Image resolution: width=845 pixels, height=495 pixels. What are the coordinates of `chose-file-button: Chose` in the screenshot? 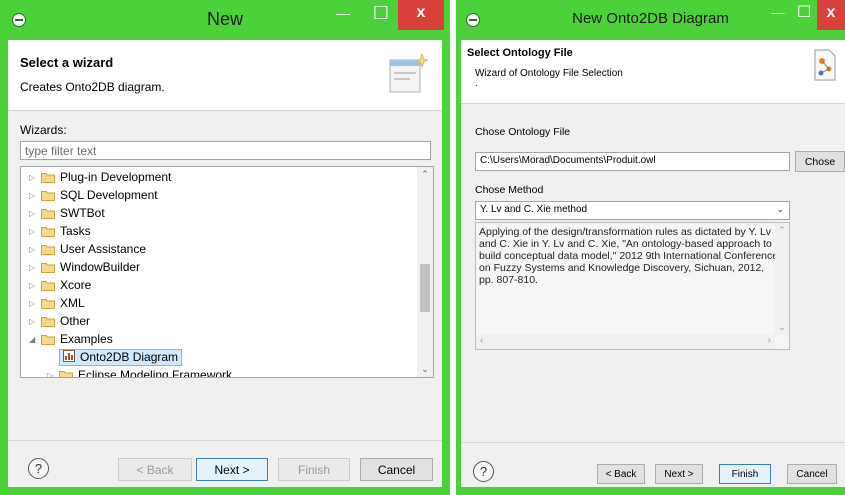 It's located at (820, 161).